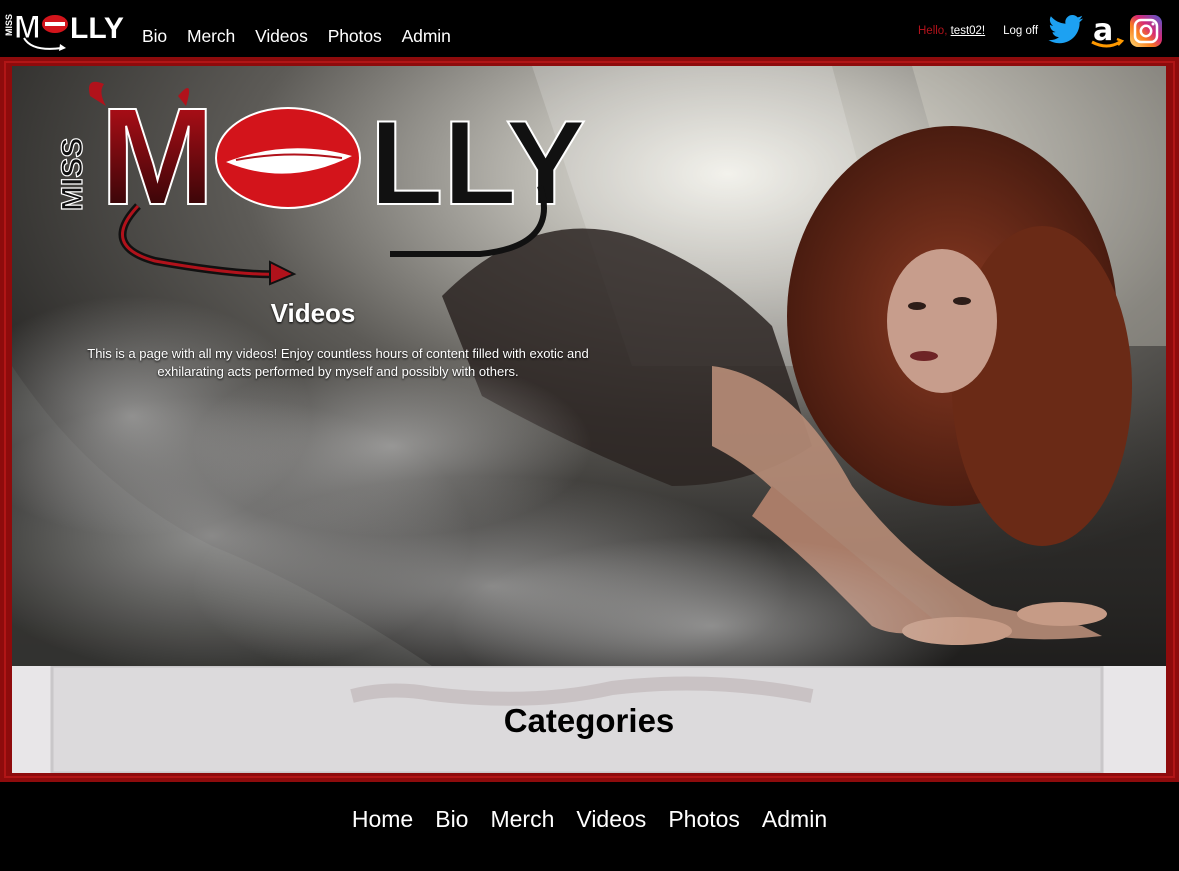 Image resolution: width=1179 pixels, height=871 pixels. I want to click on footer: Home Bio Merch Videos Photos Admin, so click(589, 826).